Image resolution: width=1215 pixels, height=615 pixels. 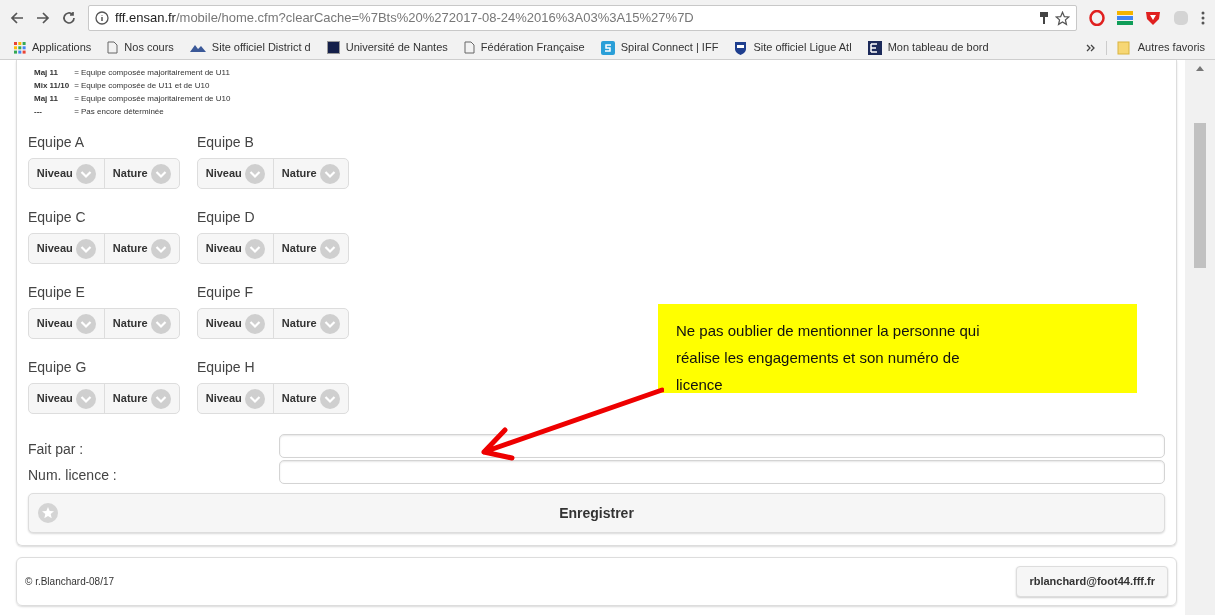 What do you see at coordinates (57, 217) in the screenshot?
I see `team-label: Equipe C` at bounding box center [57, 217].